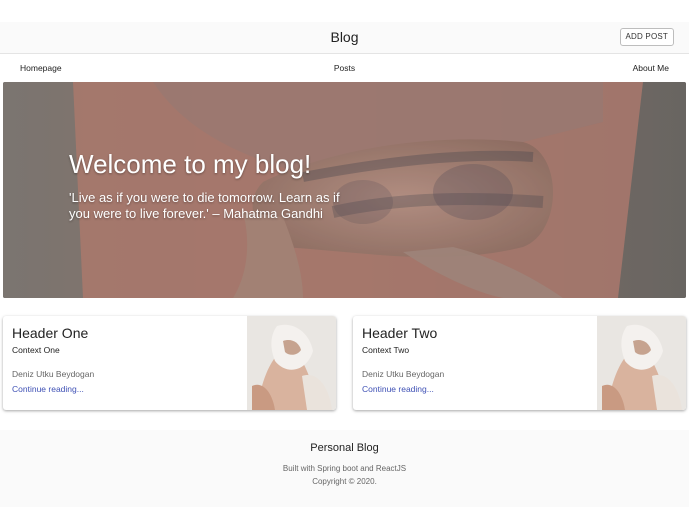 Image resolution: width=689 pixels, height=507 pixels. I want to click on post-title: Header Two, so click(400, 333).